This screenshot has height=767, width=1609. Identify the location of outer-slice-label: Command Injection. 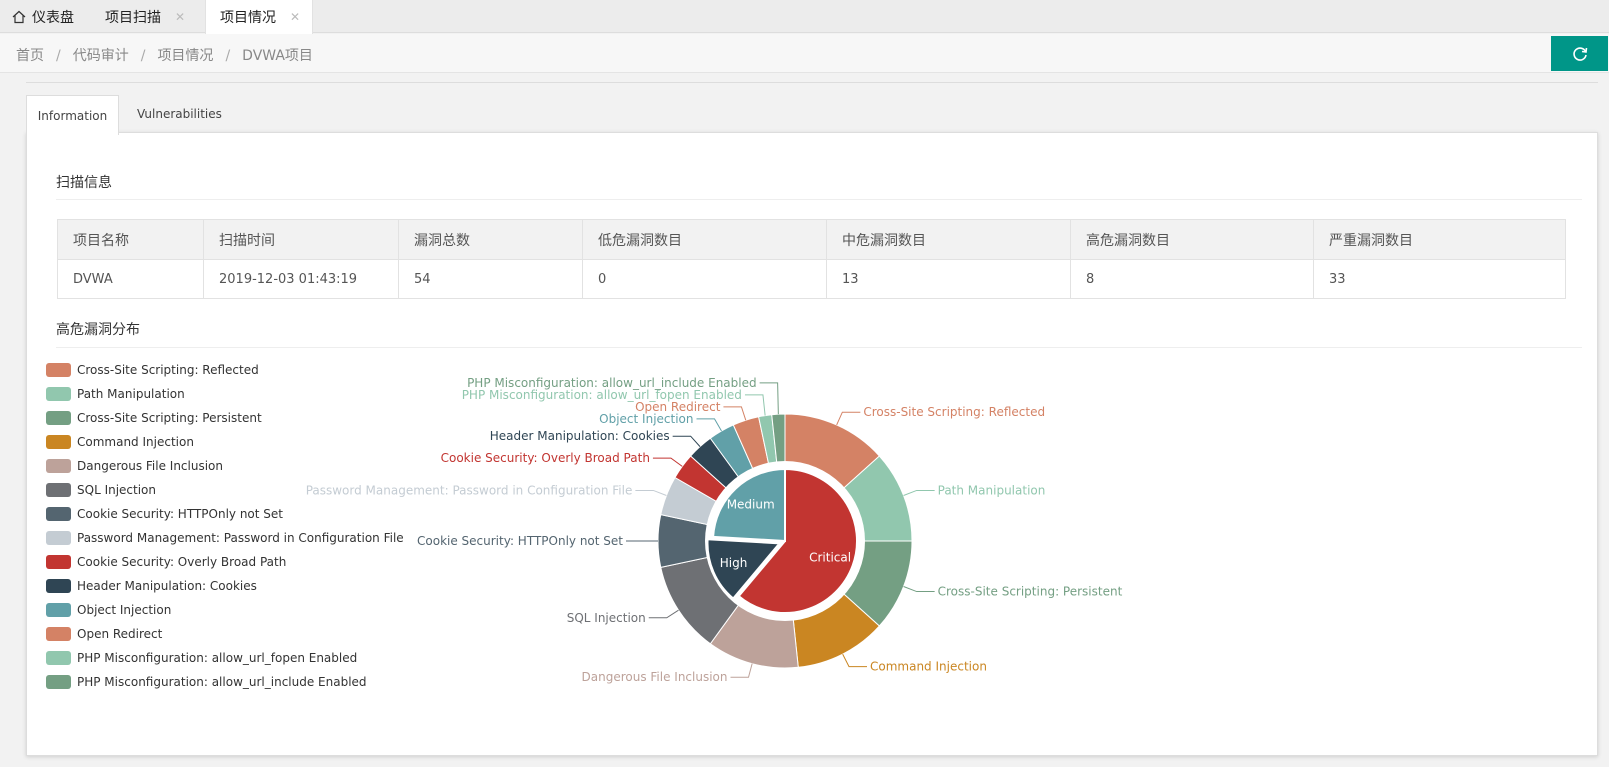
(928, 667).